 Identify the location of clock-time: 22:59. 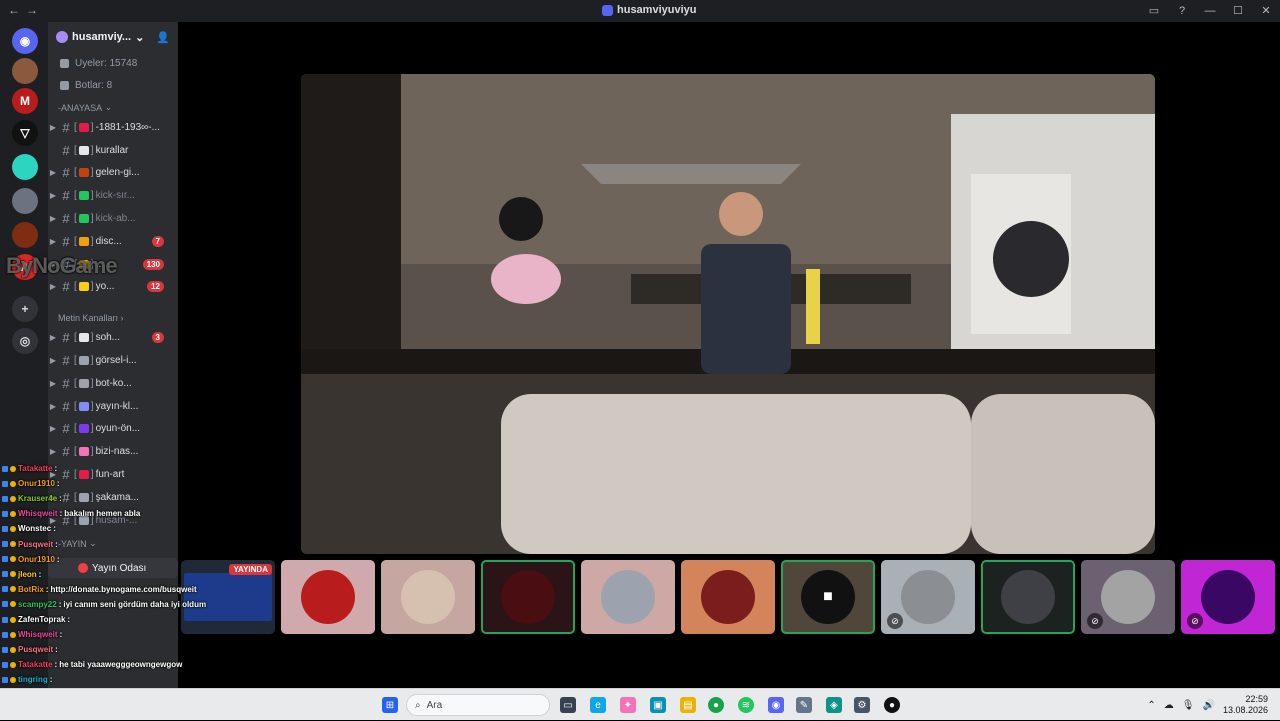
(1256, 699).